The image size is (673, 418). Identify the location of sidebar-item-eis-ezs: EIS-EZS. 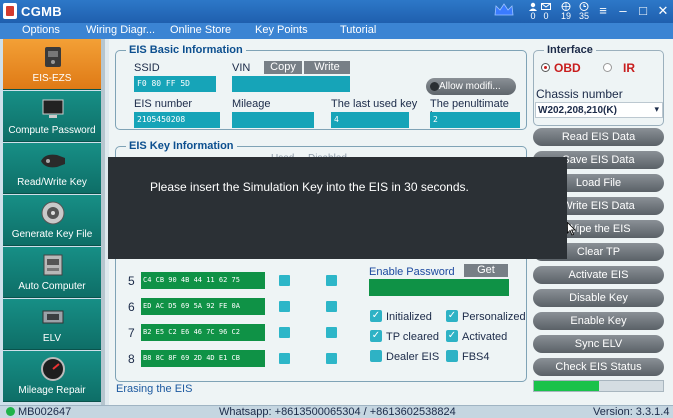
(52, 64).